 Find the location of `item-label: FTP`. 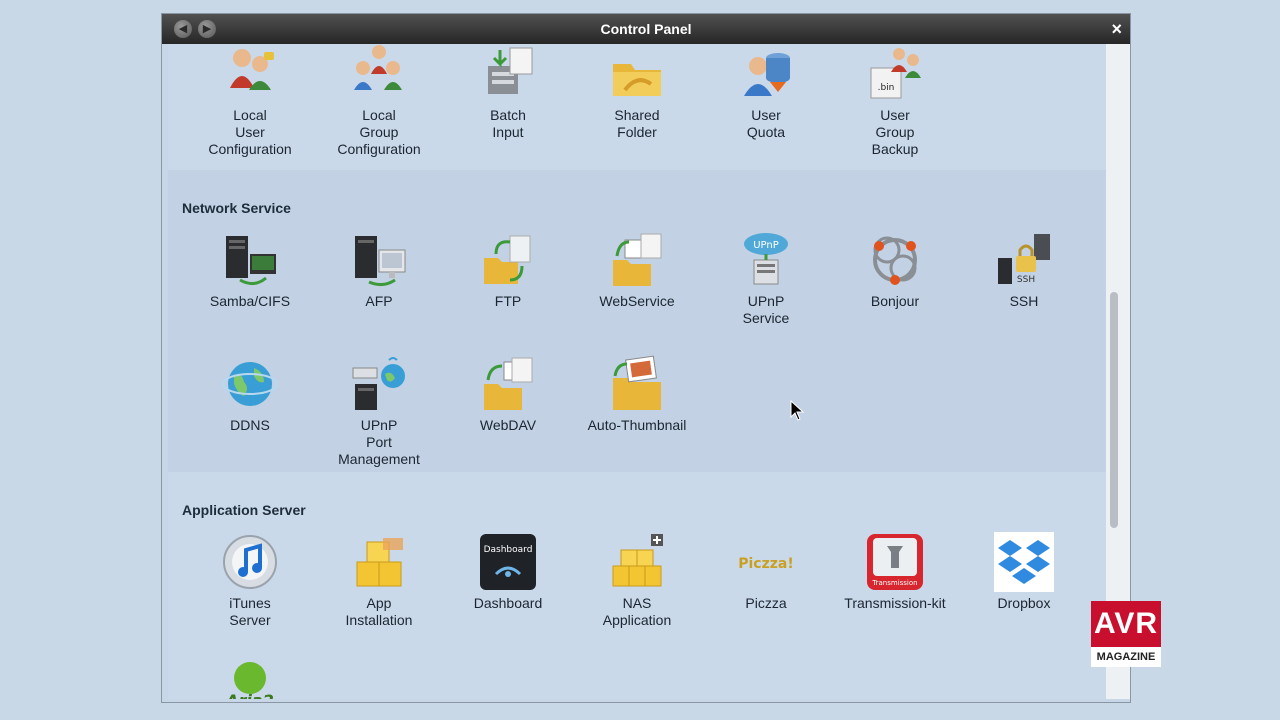

item-label: FTP is located at coordinates (508, 301).